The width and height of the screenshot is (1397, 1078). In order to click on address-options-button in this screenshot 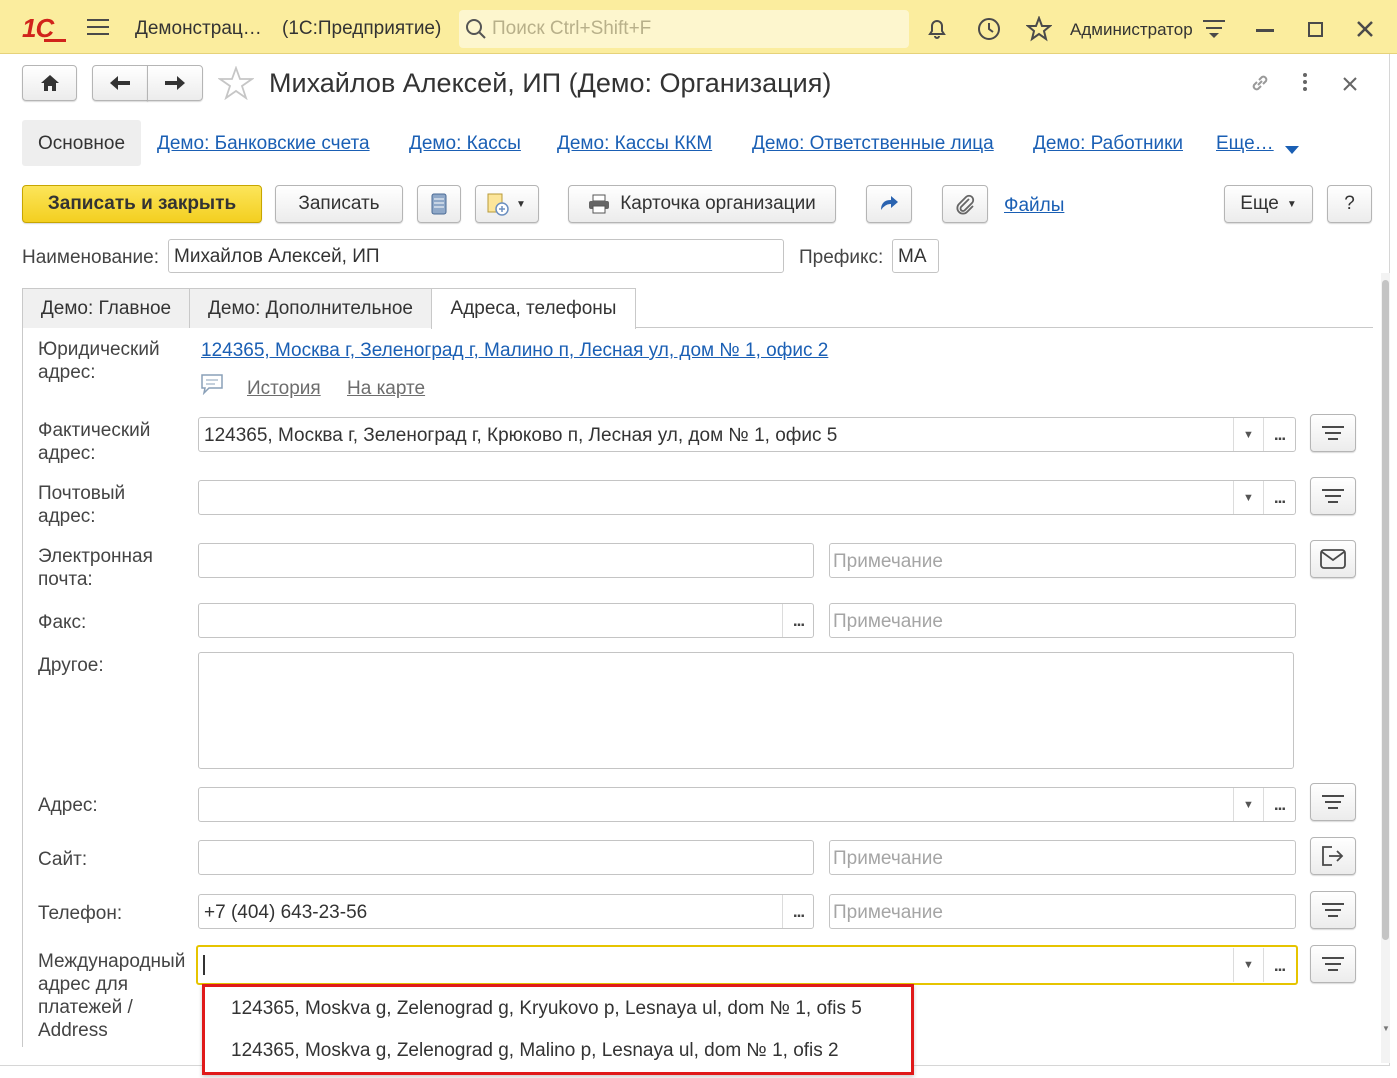, I will do `click(1333, 802)`.